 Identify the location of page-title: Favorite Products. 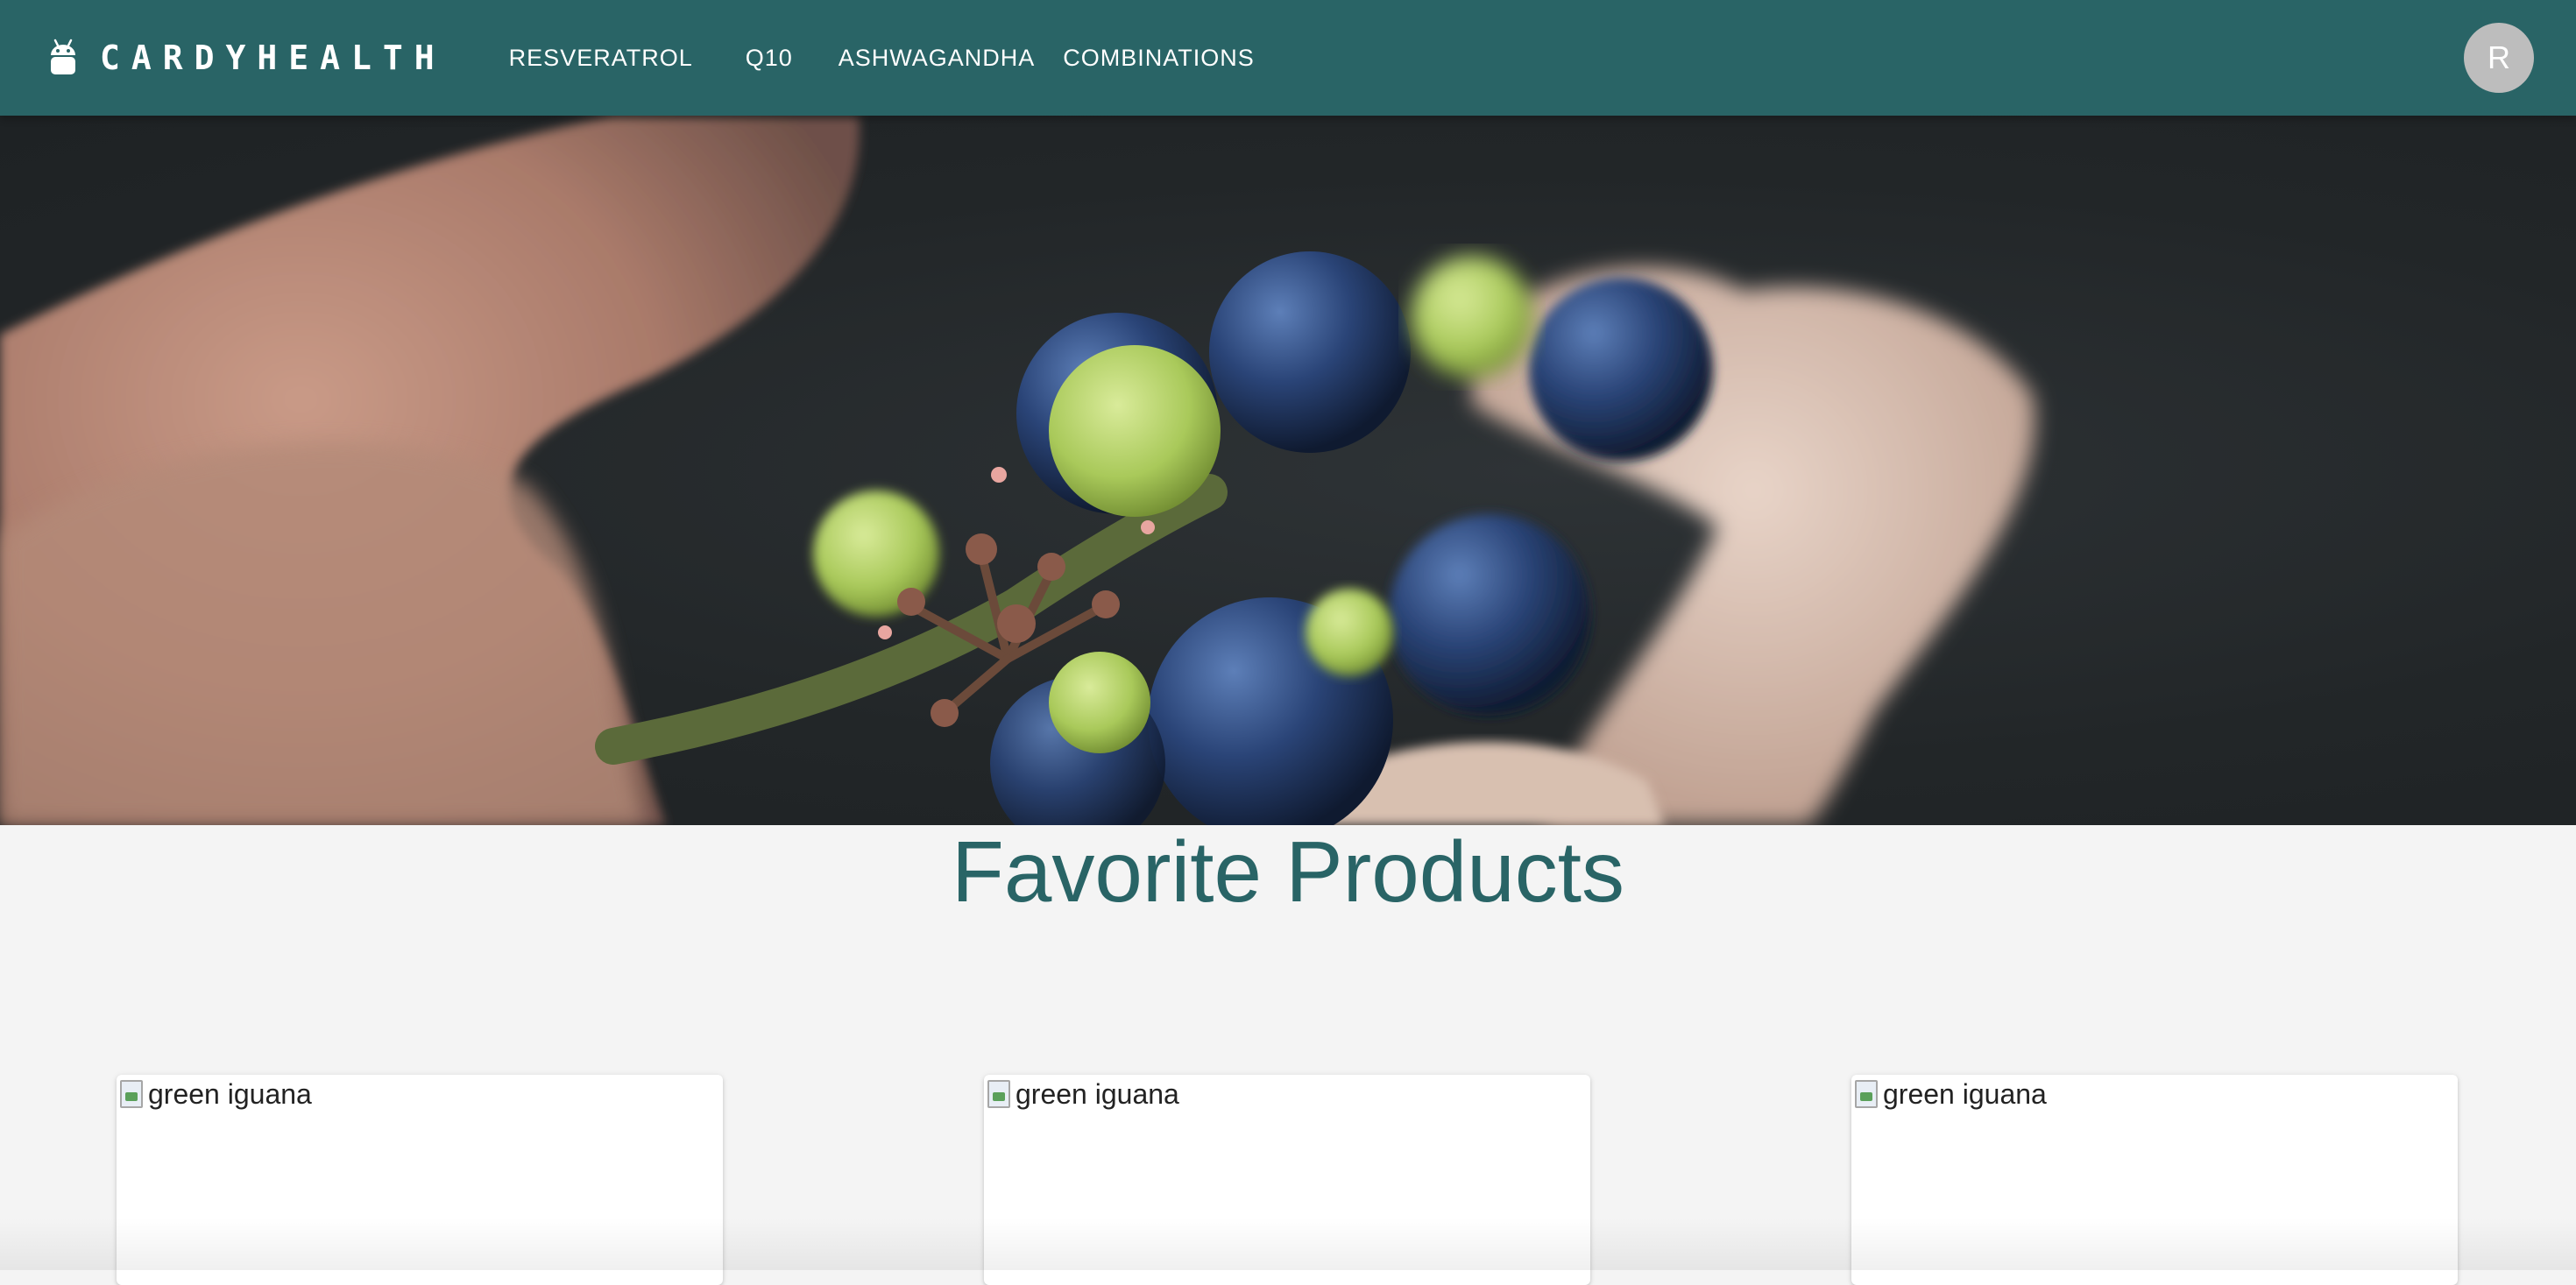
(1288, 871).